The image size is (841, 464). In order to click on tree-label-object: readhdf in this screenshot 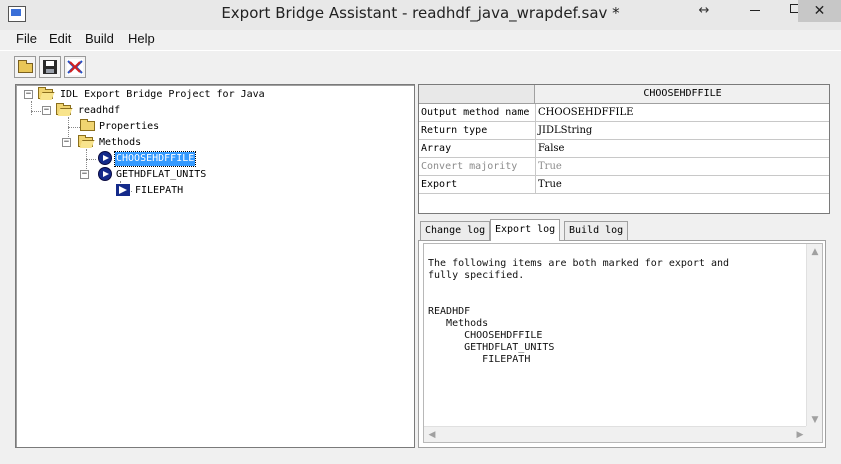, I will do `click(99, 111)`.